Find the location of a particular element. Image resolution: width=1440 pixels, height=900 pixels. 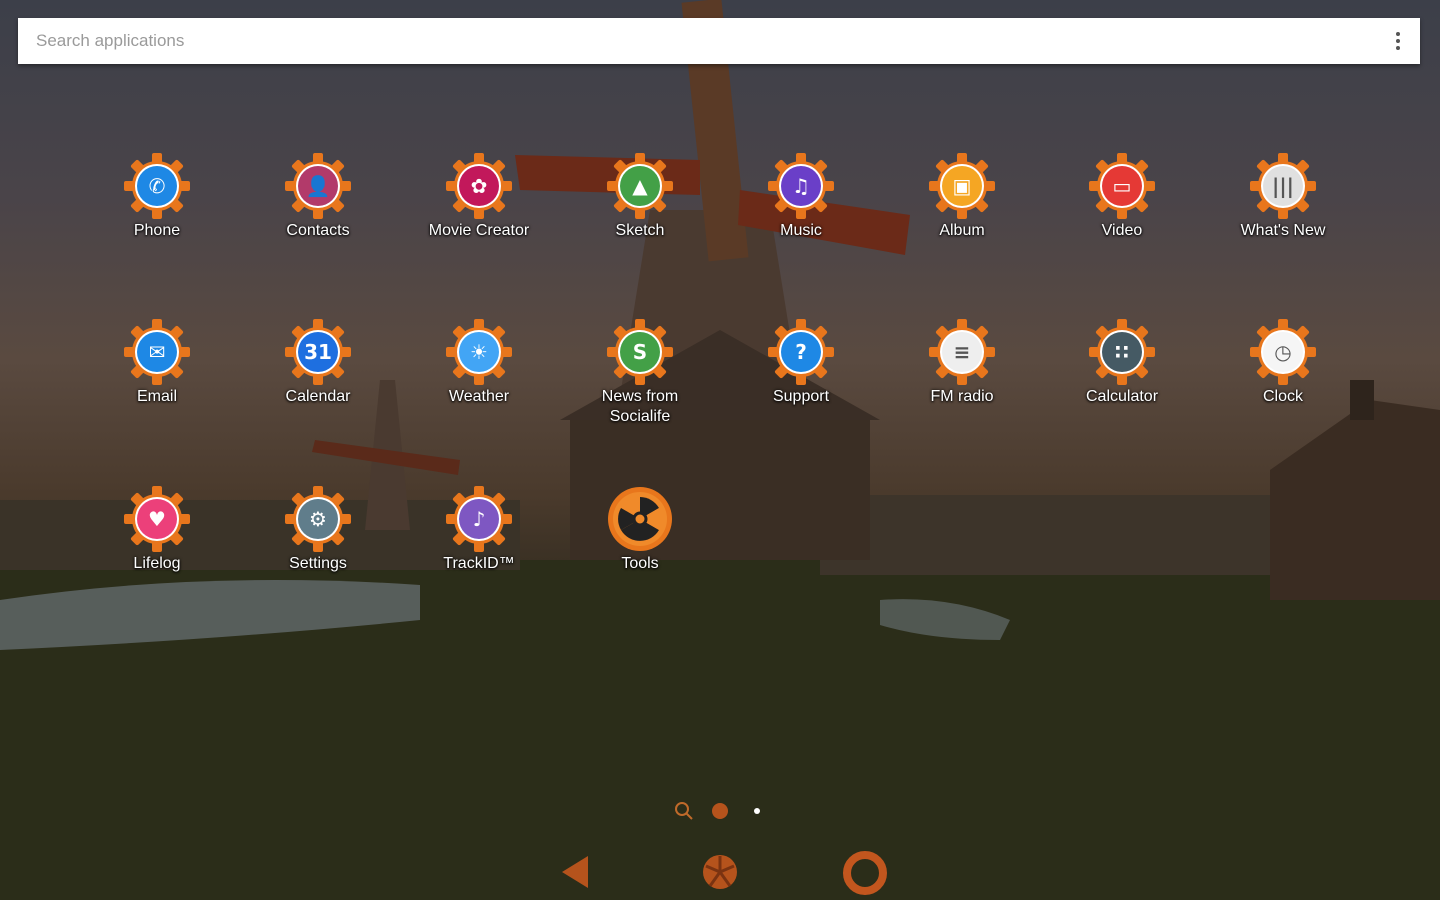

support-icon: ? is located at coordinates (801, 352).